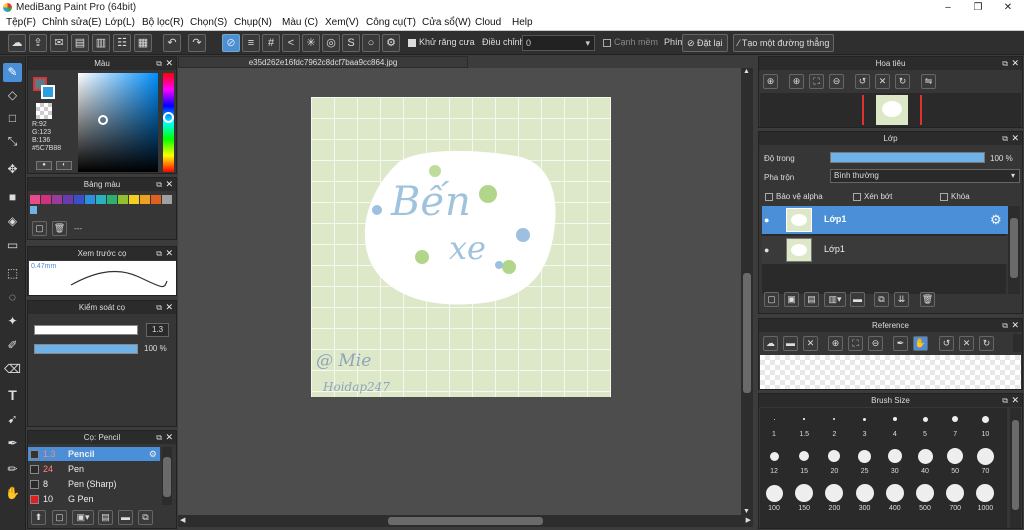 The height and width of the screenshot is (530, 1024). Describe the element at coordinates (835, 343) in the screenshot. I see `ref-zoom-in-icon: ⊕` at that location.